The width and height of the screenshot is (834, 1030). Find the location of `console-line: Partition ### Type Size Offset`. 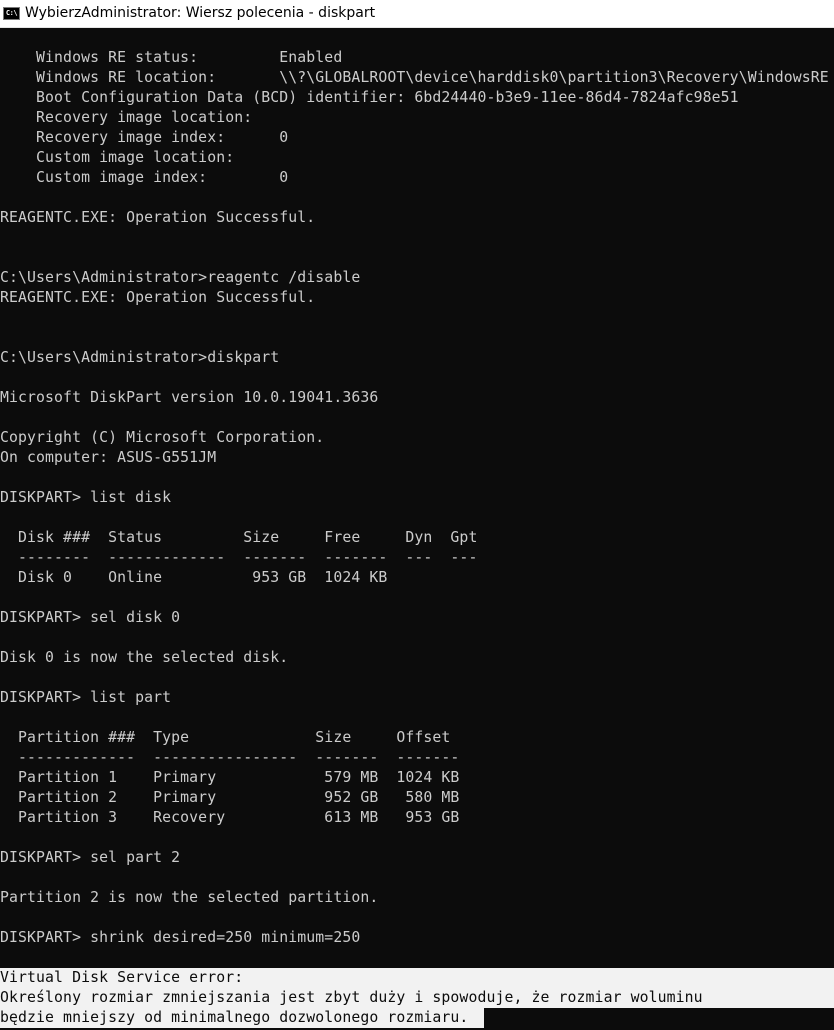

console-line: Partition ### Type Size Offset is located at coordinates (225, 737).